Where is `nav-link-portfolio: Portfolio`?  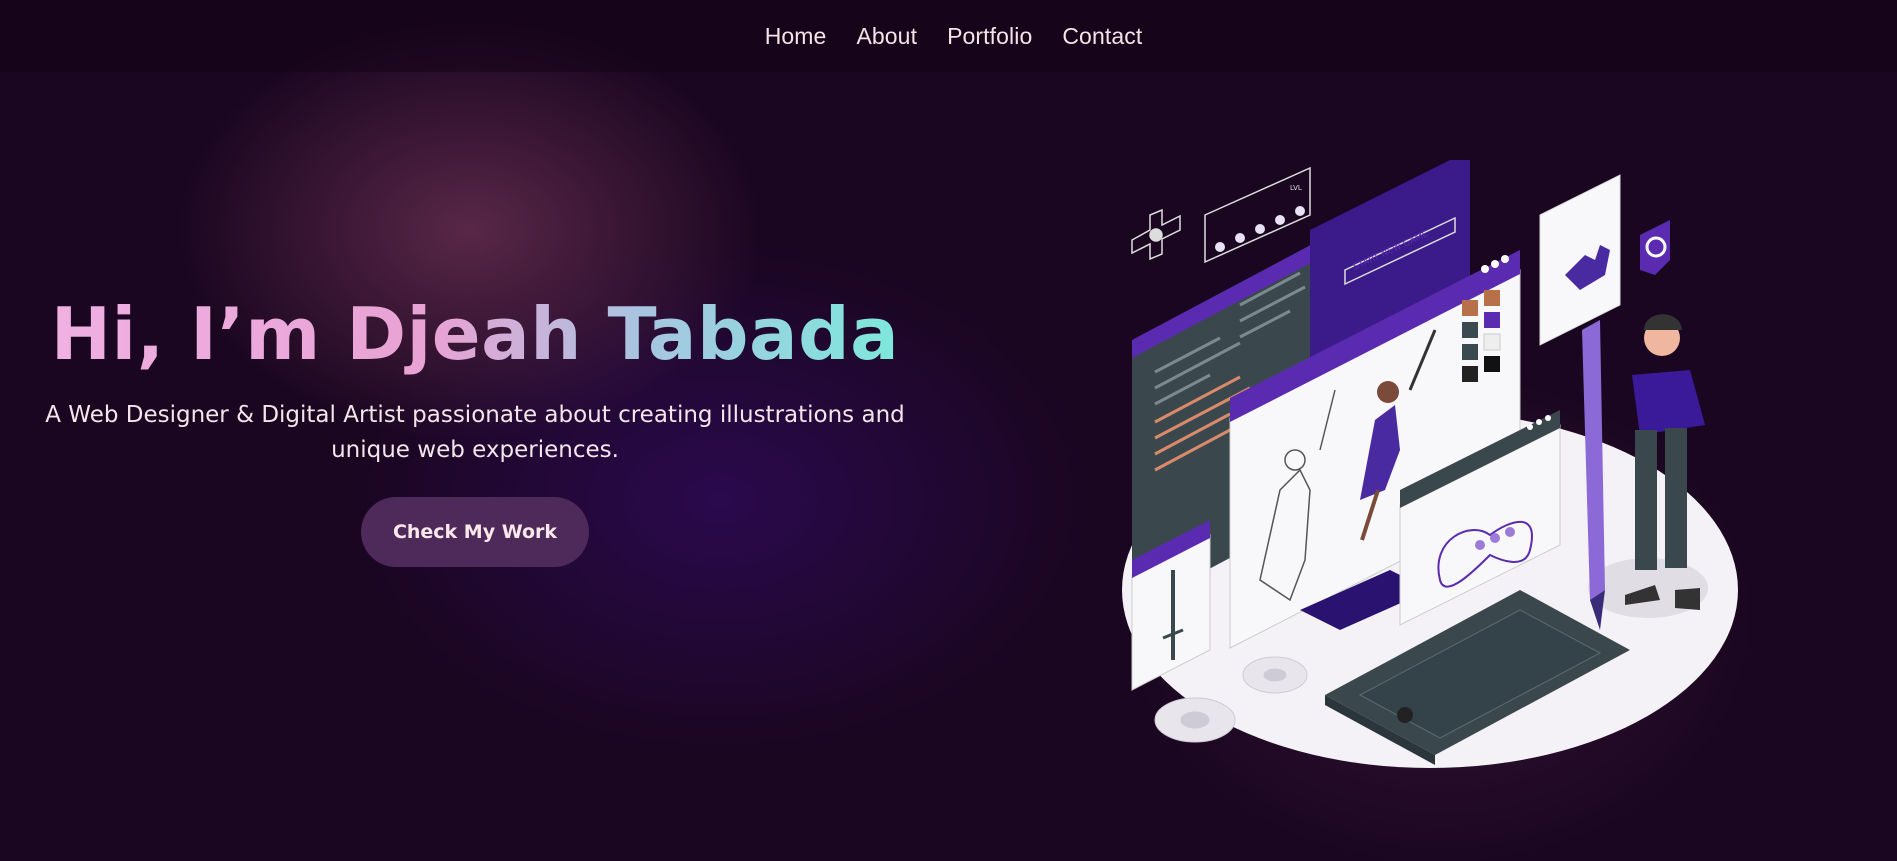
nav-link-portfolio: Portfolio is located at coordinates (989, 36).